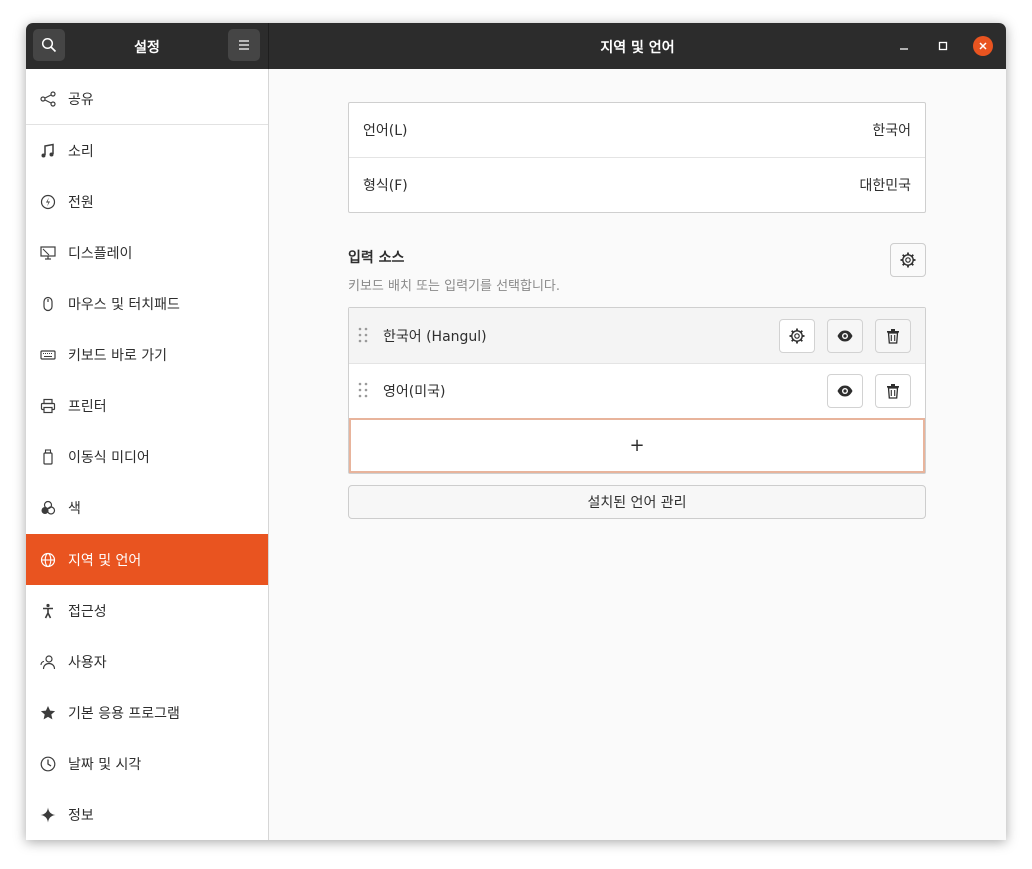 The height and width of the screenshot is (869, 1032). What do you see at coordinates (48, 355) in the screenshot?
I see `keyboard-icon` at bounding box center [48, 355].